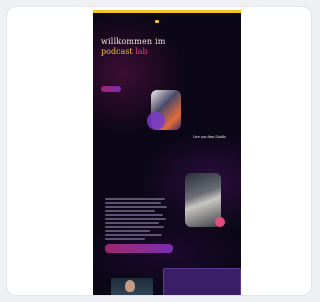 This screenshot has width=320, height=302. I want to click on cookie-decline-button, so click(202, 295).